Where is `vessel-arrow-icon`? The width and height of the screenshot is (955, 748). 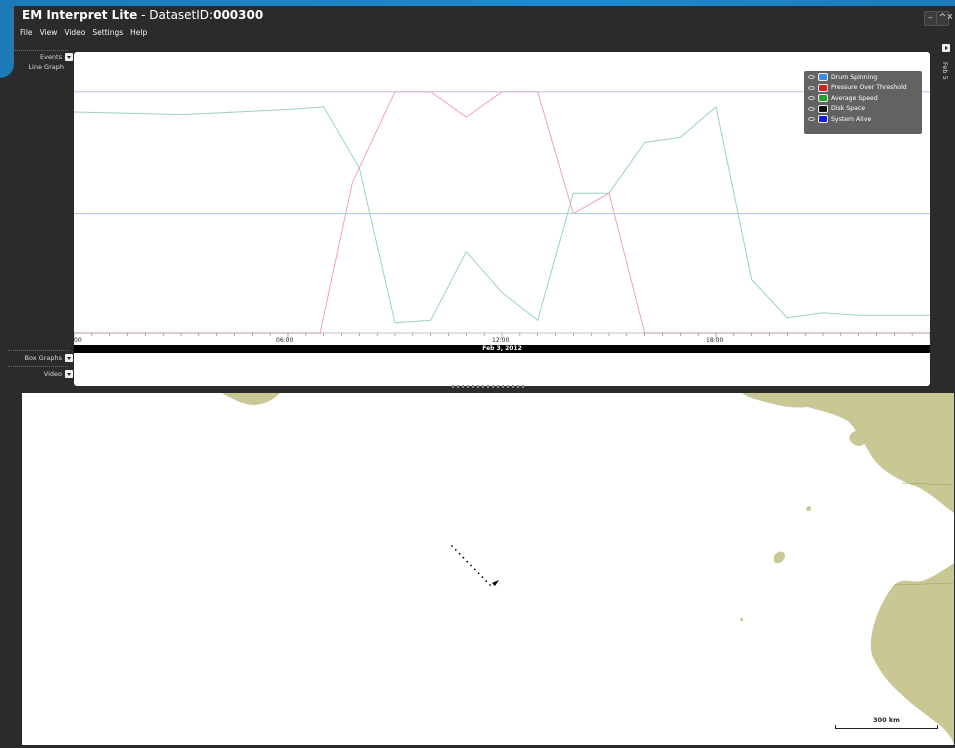
vessel-arrow-icon is located at coordinates (495, 583).